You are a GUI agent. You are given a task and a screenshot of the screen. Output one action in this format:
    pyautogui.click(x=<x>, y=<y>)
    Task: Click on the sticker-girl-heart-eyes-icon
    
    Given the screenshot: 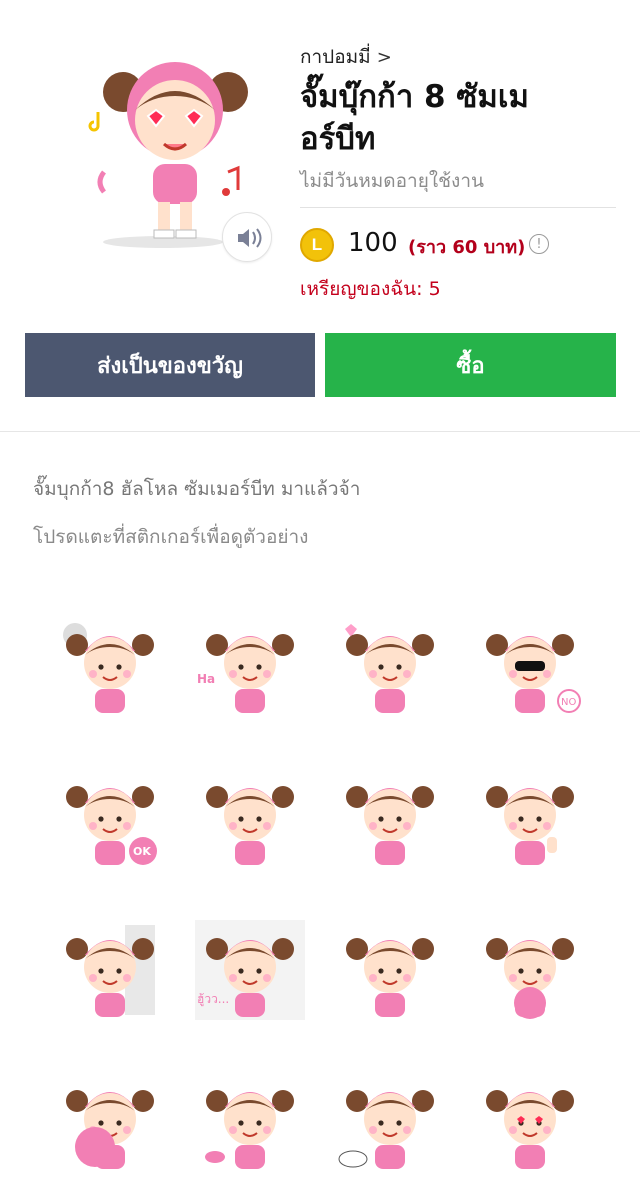 What is the action you would take?
    pyautogui.click(x=530, y=1129)
    